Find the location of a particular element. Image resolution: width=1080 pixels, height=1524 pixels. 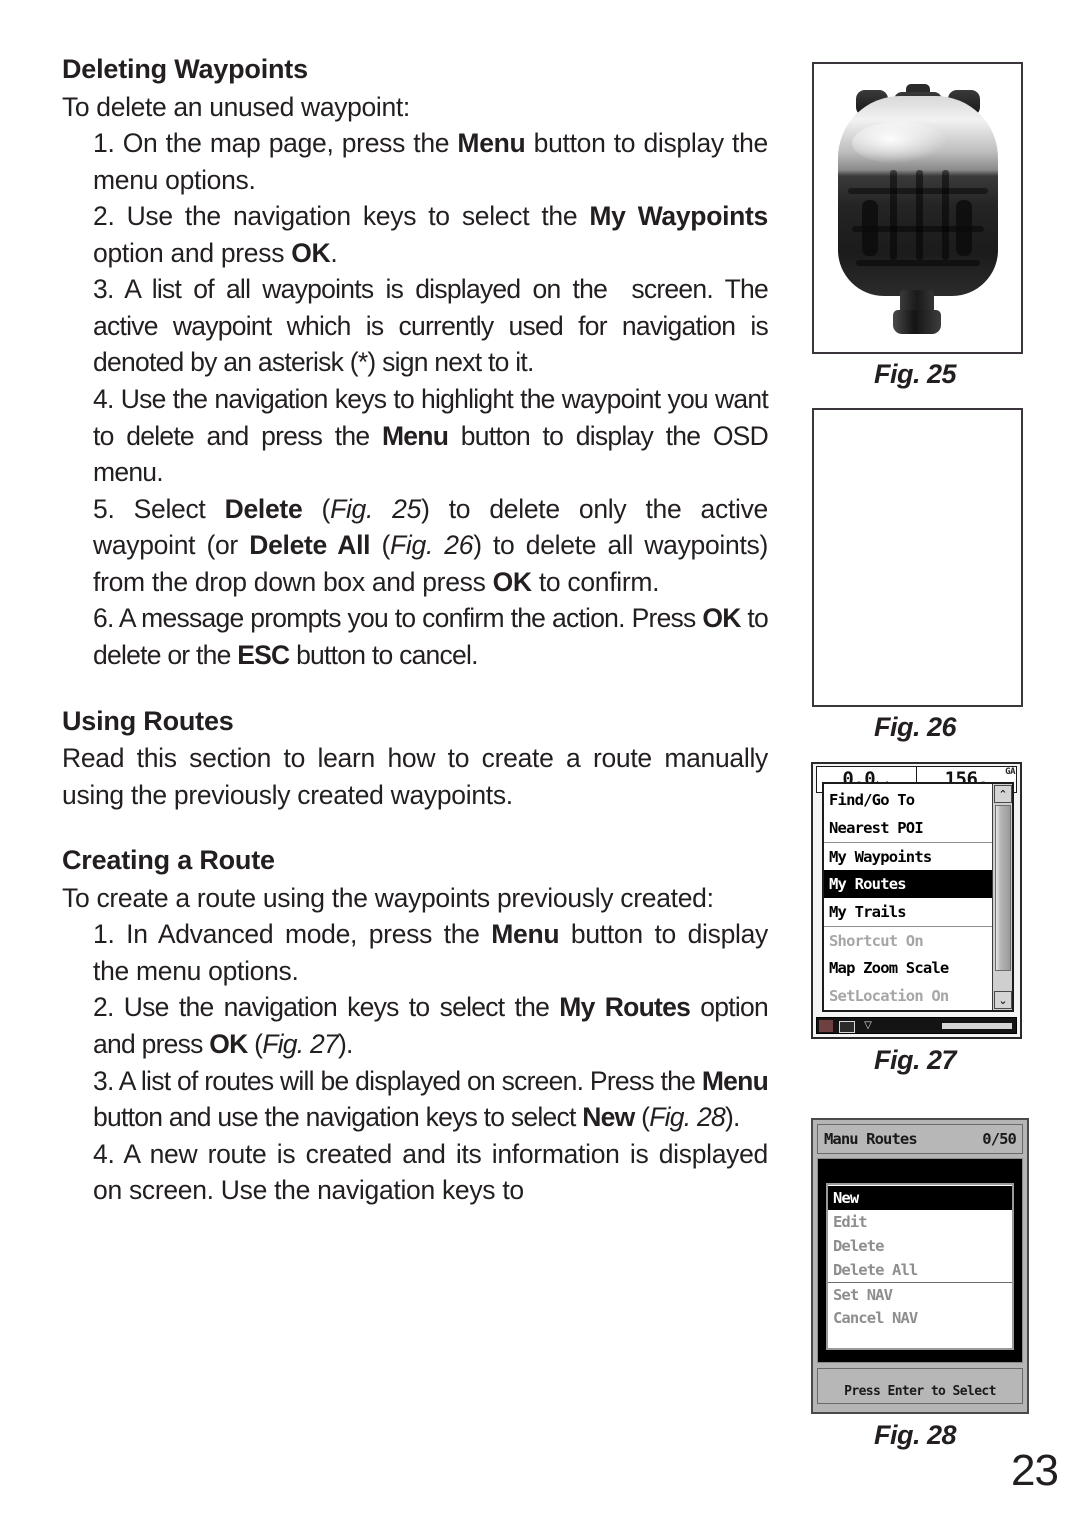

scale-bar-indicator is located at coordinates (977, 1026).